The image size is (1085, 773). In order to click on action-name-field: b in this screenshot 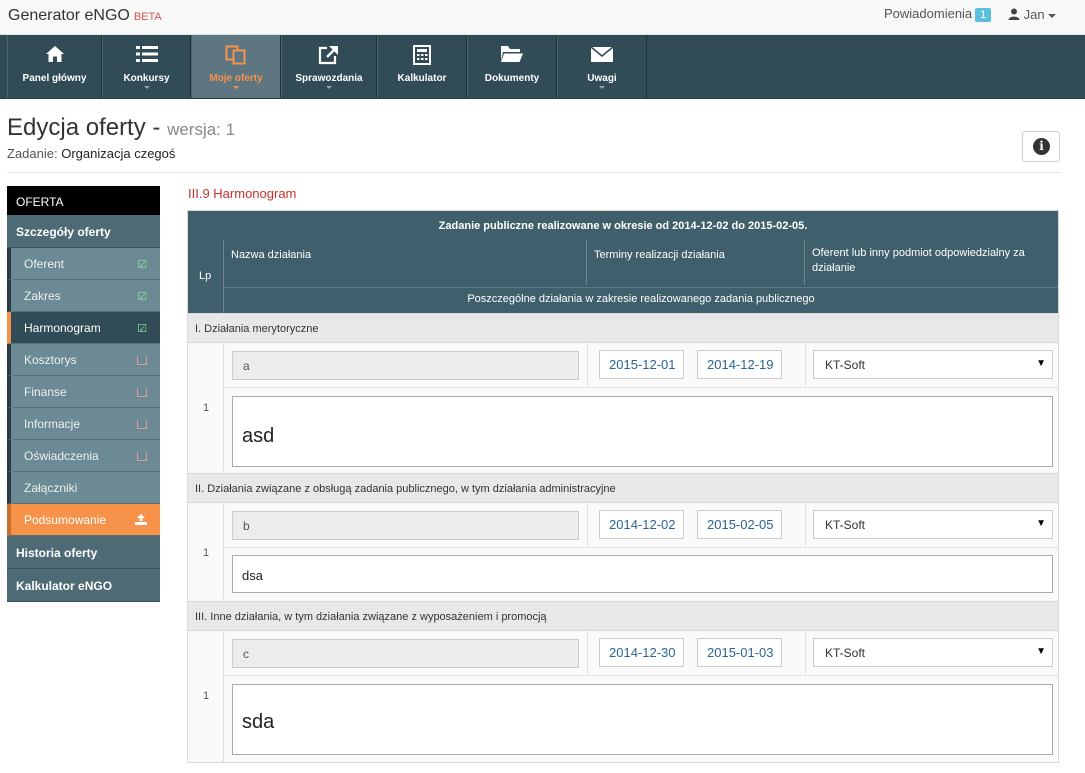, I will do `click(405, 525)`.